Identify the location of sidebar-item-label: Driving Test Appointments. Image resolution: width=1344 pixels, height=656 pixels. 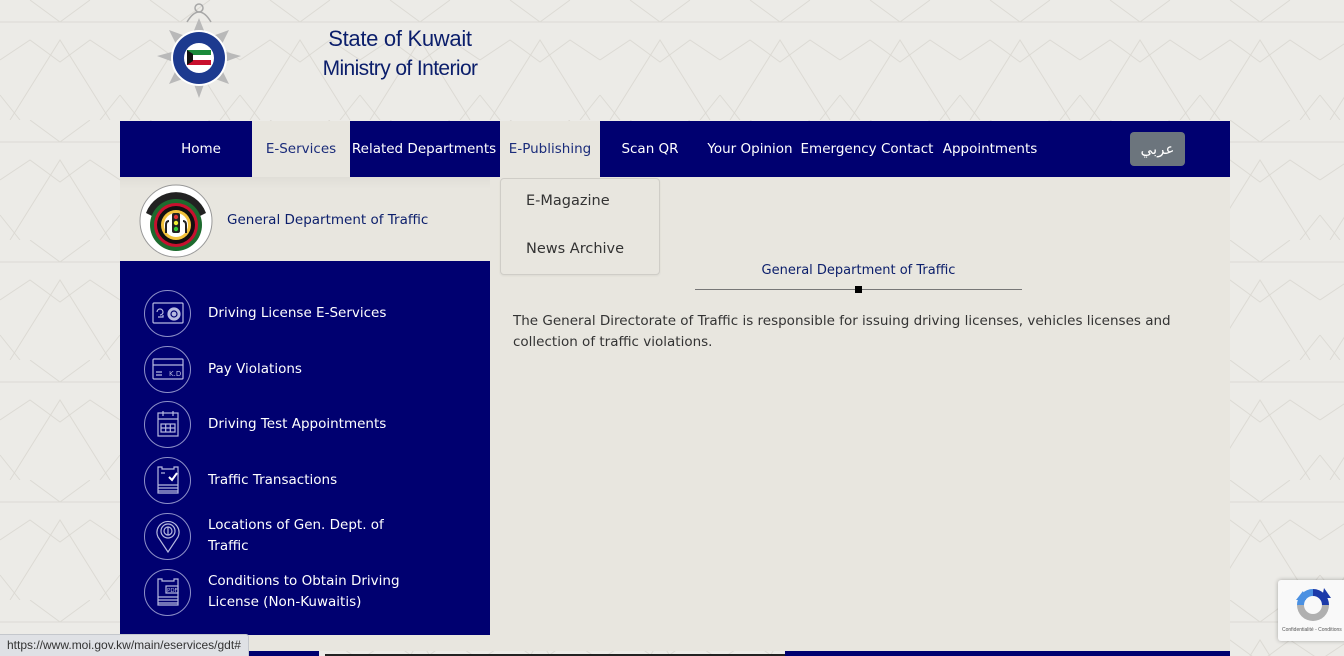
(297, 423).